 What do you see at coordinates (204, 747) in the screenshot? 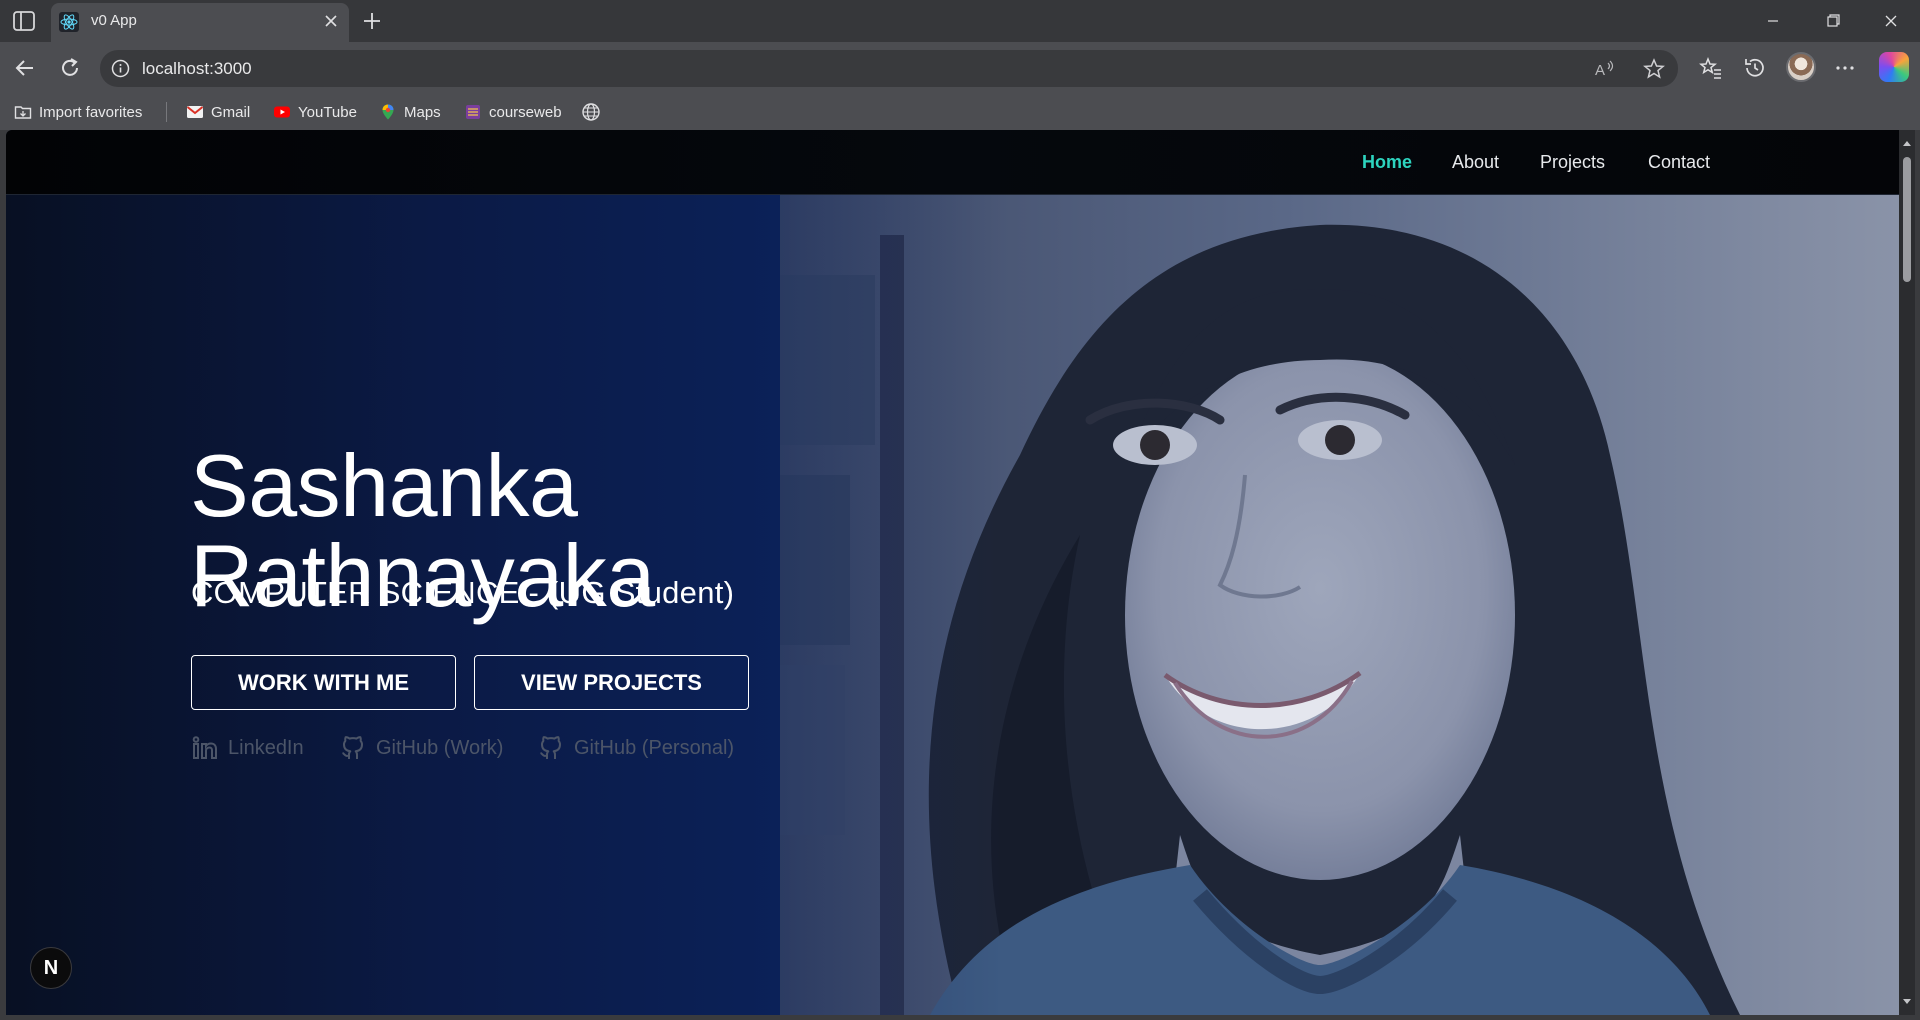
I see `linkedin-icon` at bounding box center [204, 747].